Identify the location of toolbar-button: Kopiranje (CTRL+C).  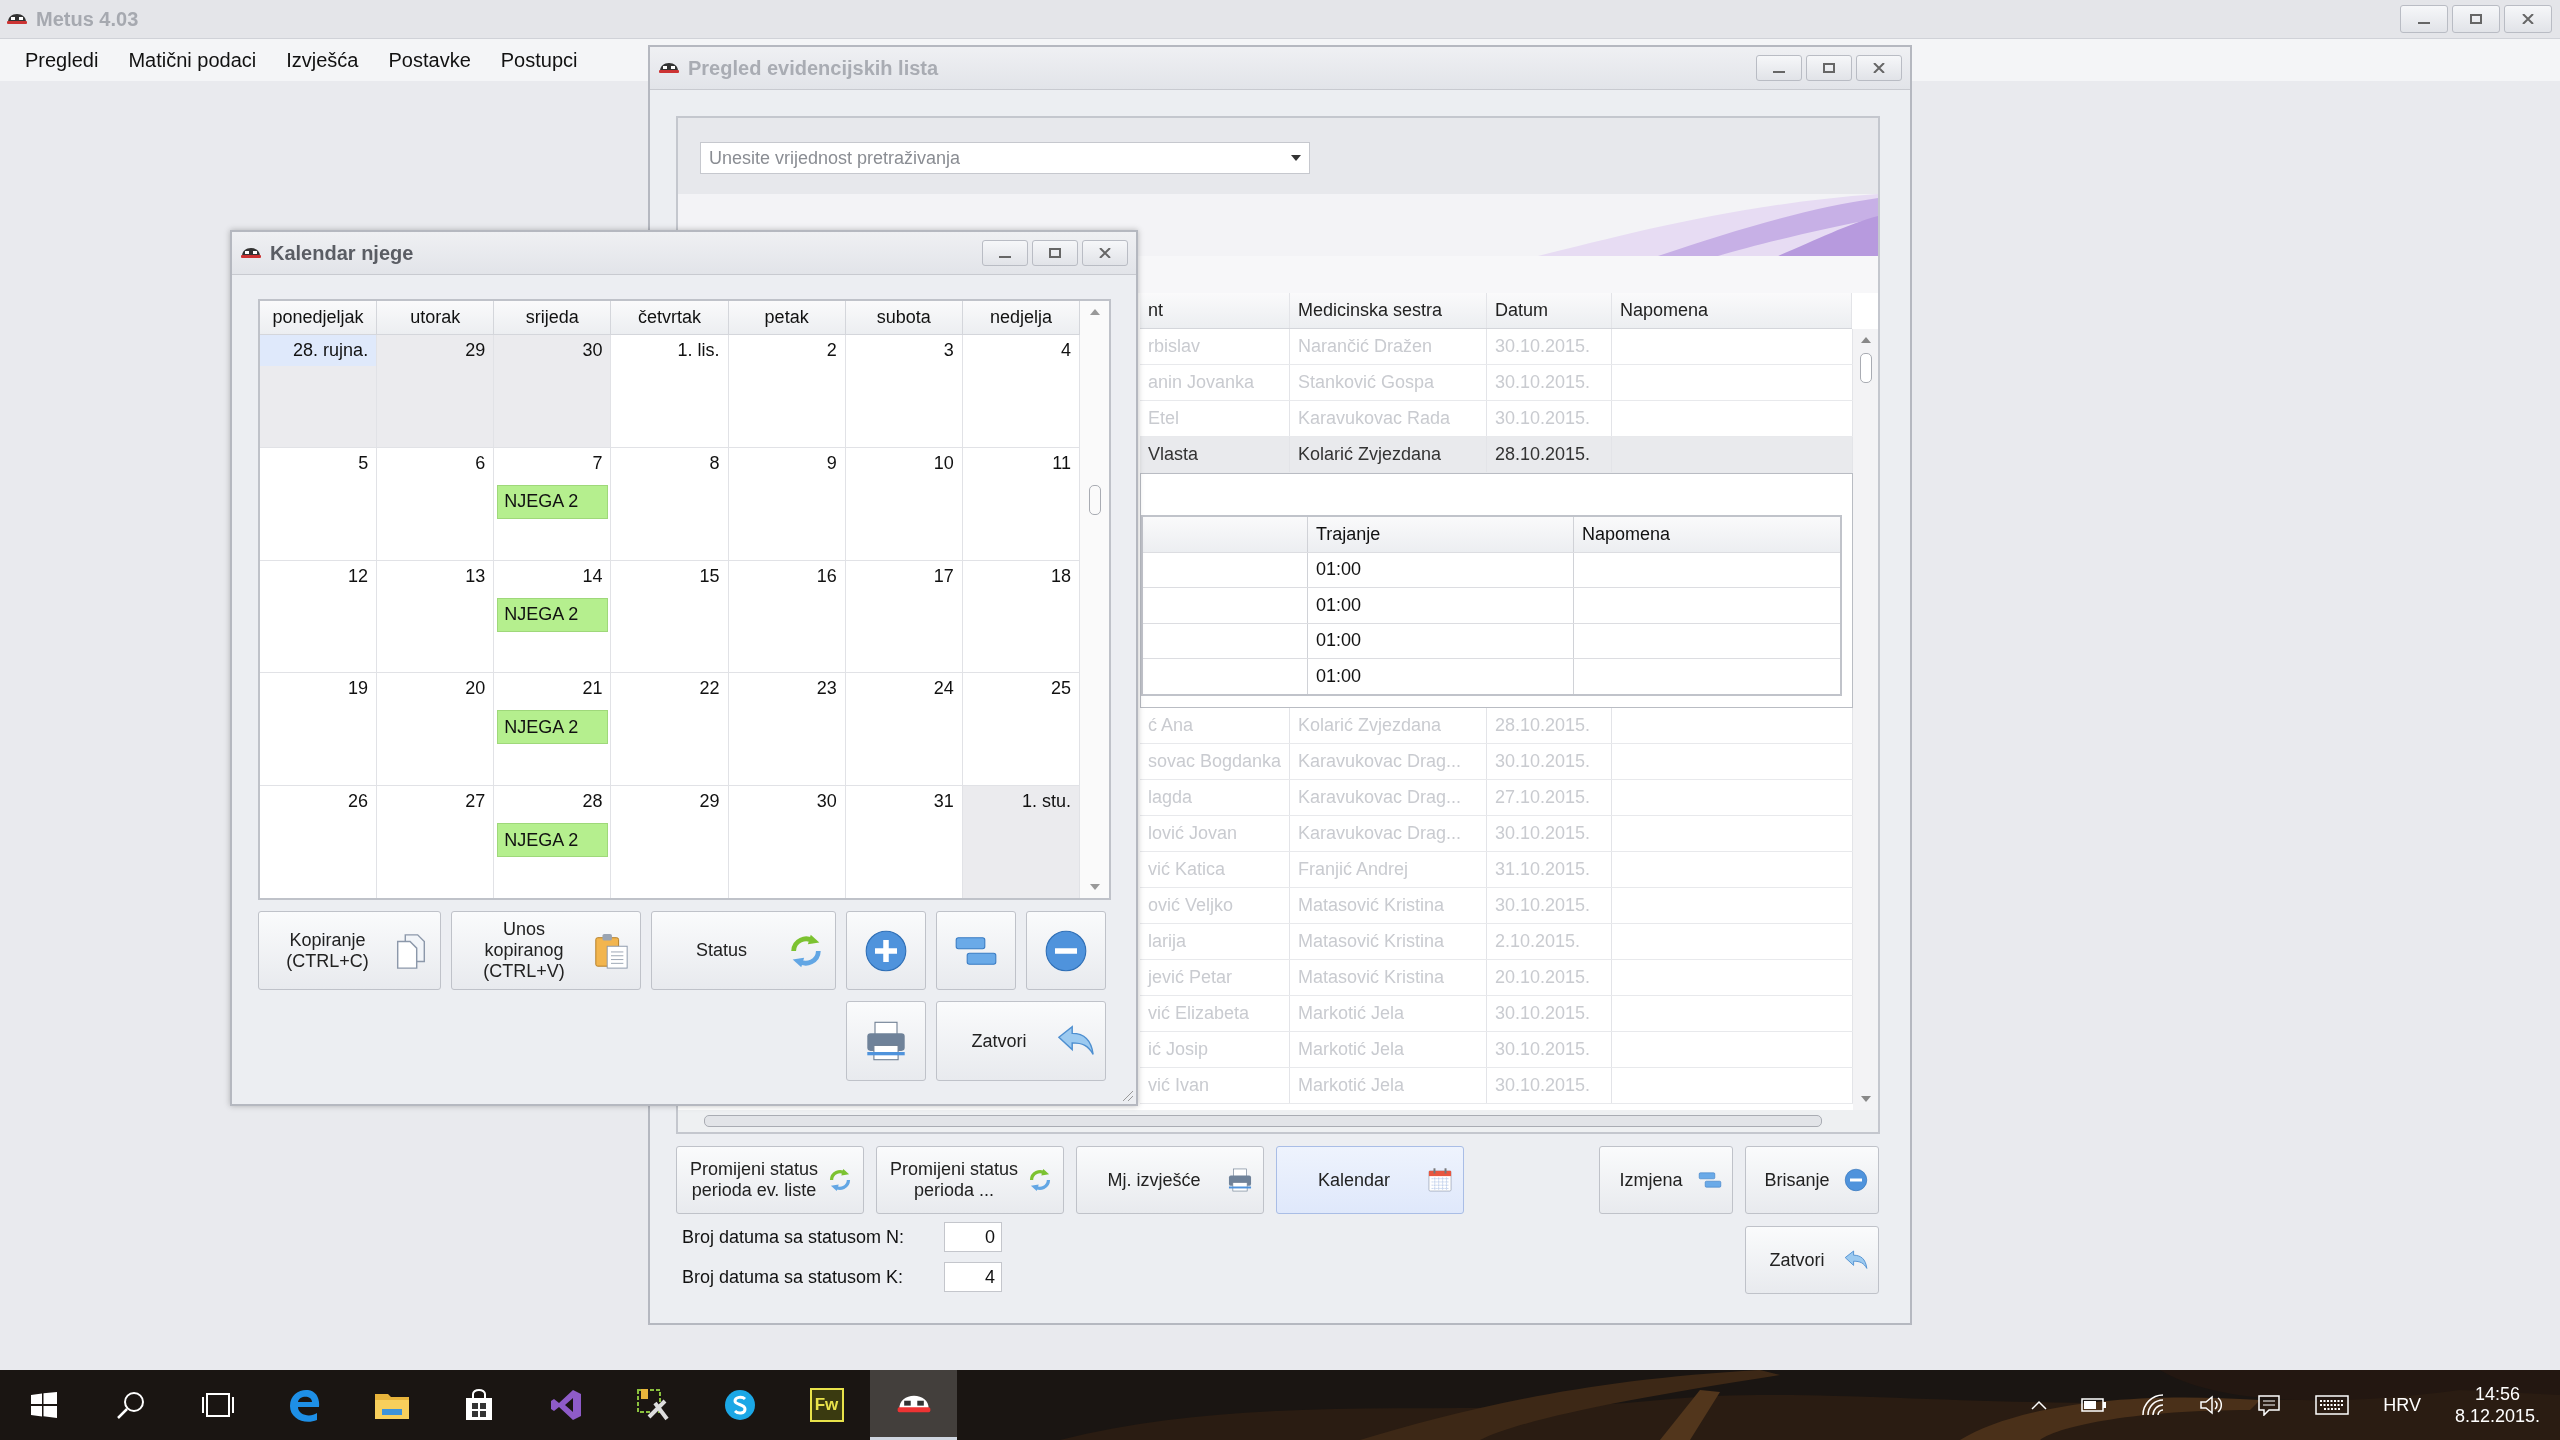
(349, 950).